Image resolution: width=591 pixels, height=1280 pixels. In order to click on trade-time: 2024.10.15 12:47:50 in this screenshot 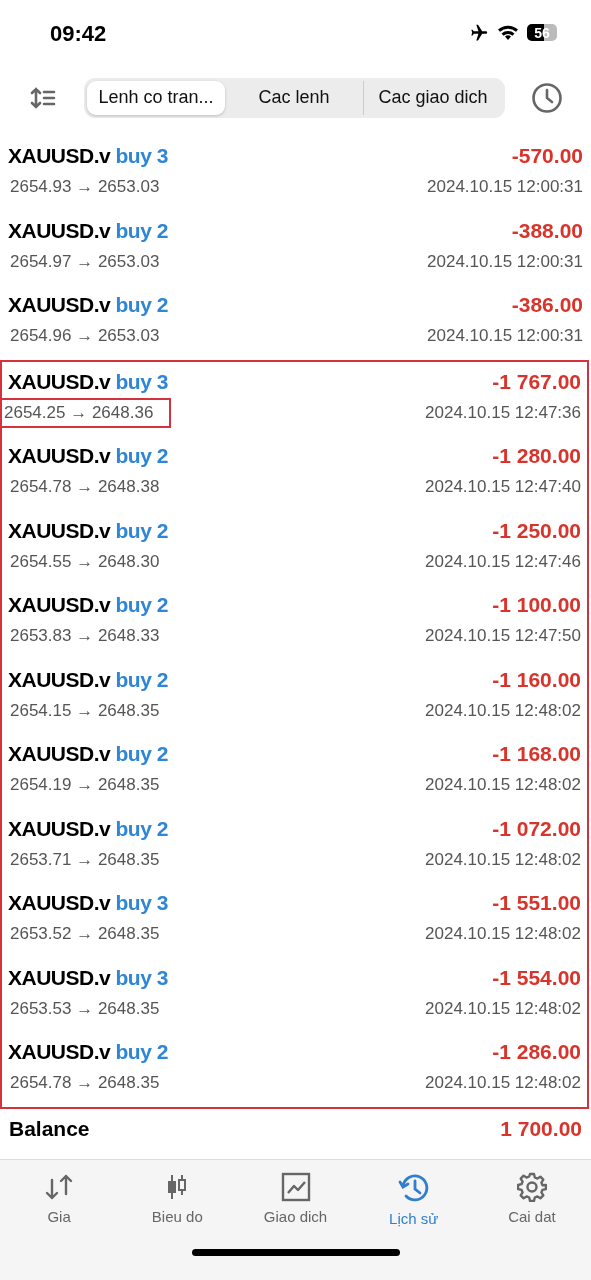, I will do `click(503, 636)`.